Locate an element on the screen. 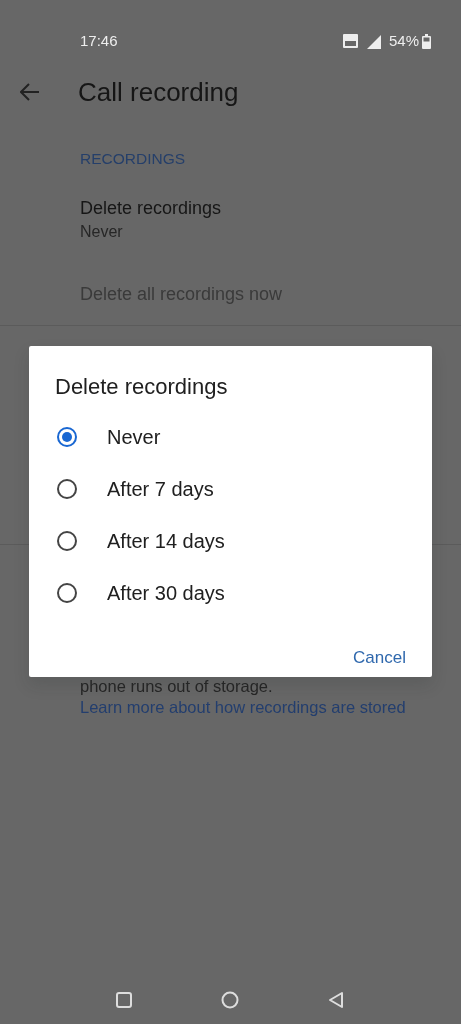  signal-icon is located at coordinates (373, 41).